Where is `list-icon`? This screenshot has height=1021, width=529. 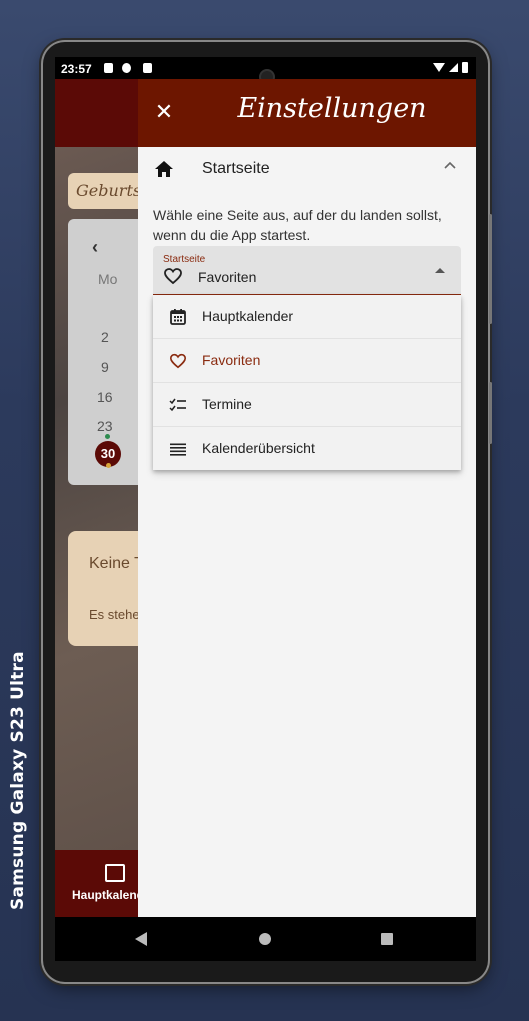 list-icon is located at coordinates (178, 449).